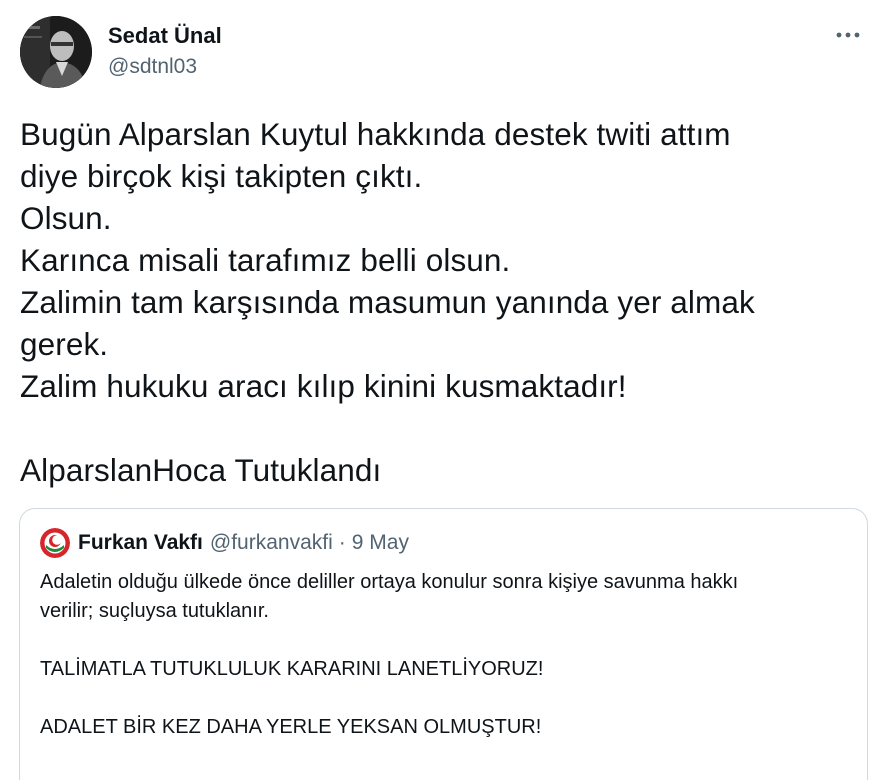 This screenshot has width=882, height=780. Describe the element at coordinates (380, 543) in the screenshot. I see `quoted-tweet-date: 9 May` at that location.